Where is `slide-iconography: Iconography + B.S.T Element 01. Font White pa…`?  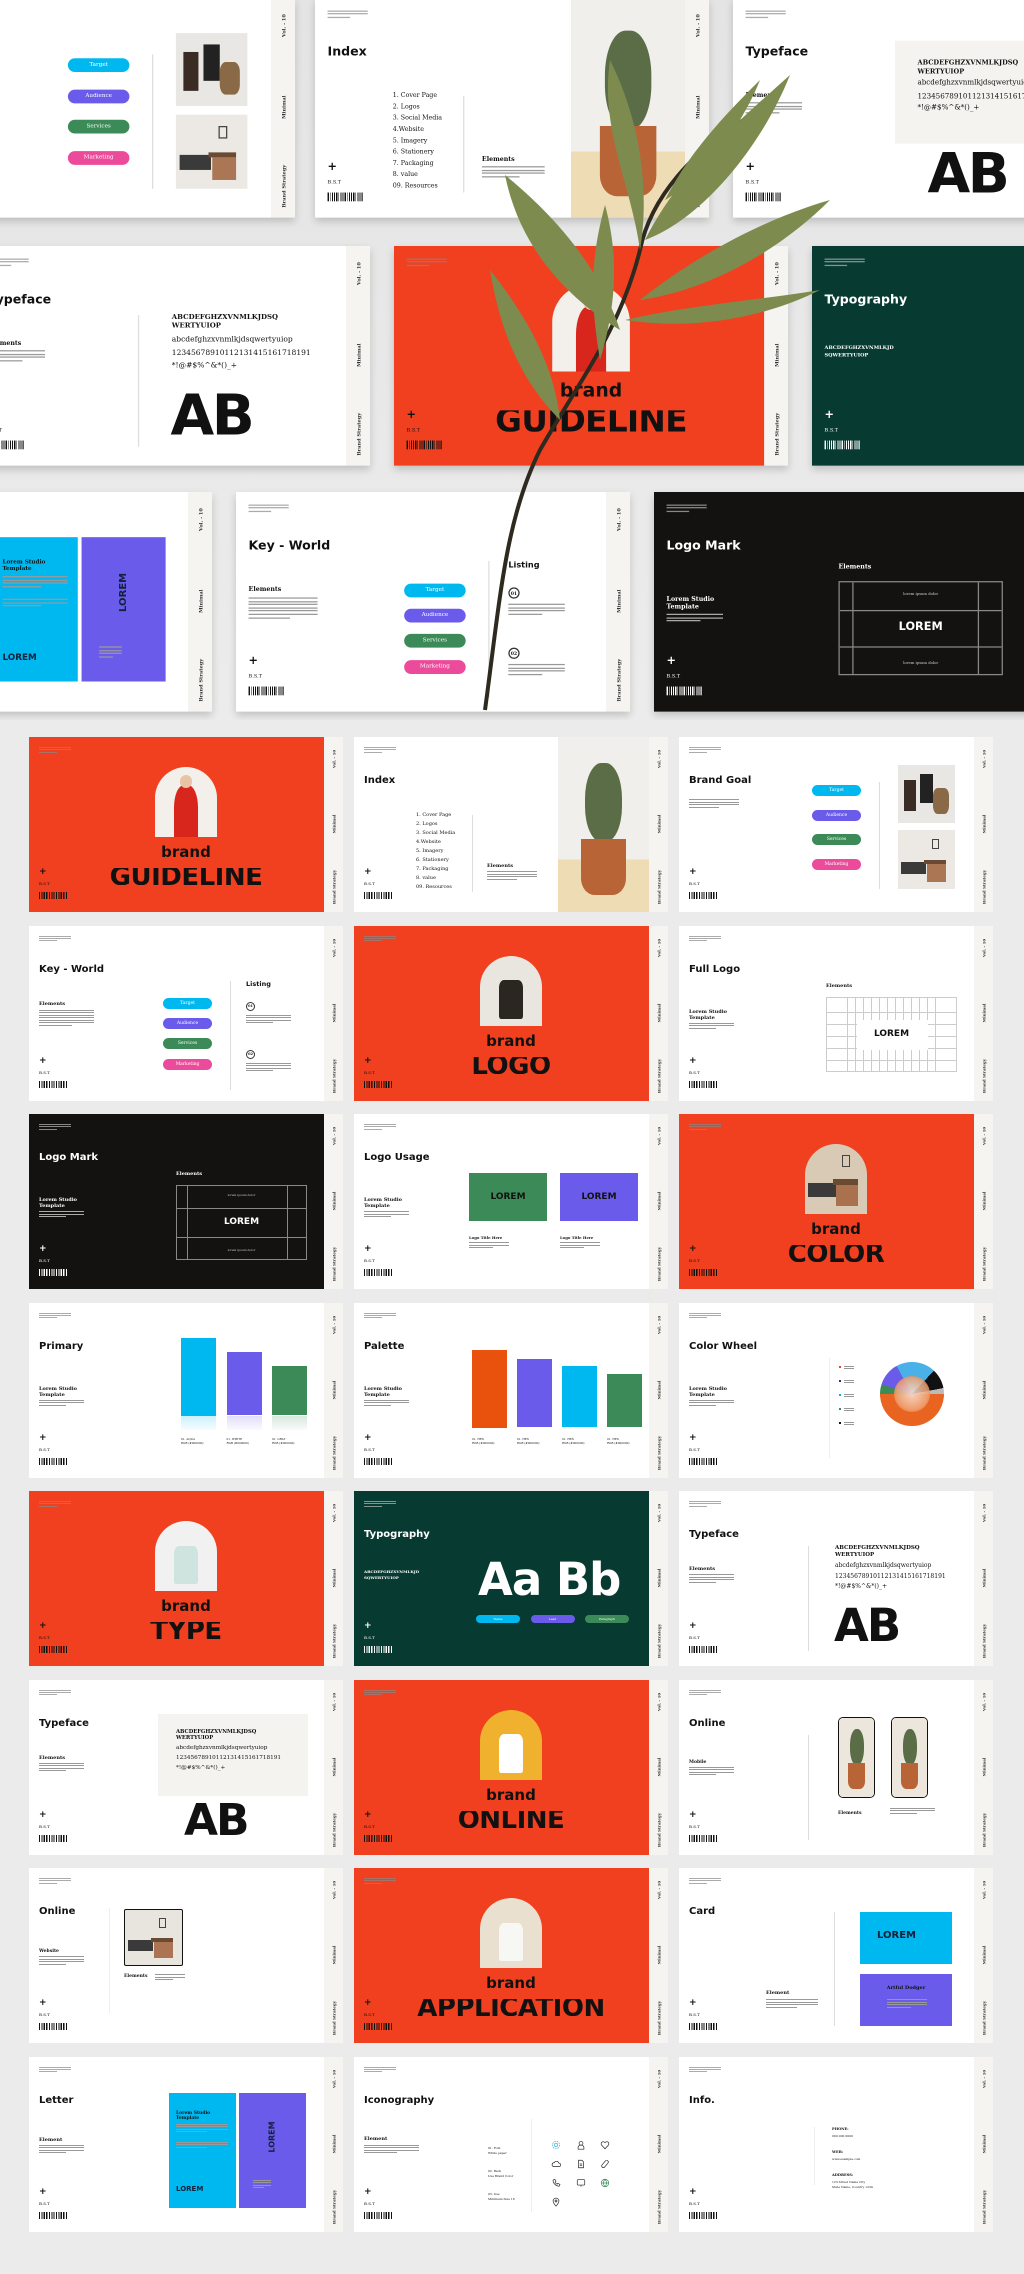 slide-iconography: Iconography + B.S.T Element 01. Font White pa… is located at coordinates (511, 2144).